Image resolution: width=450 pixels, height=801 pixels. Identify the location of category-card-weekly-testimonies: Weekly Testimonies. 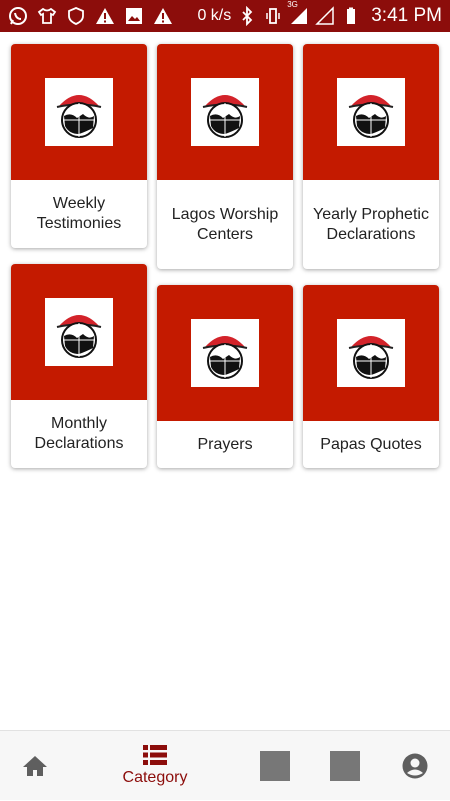
(79, 146).